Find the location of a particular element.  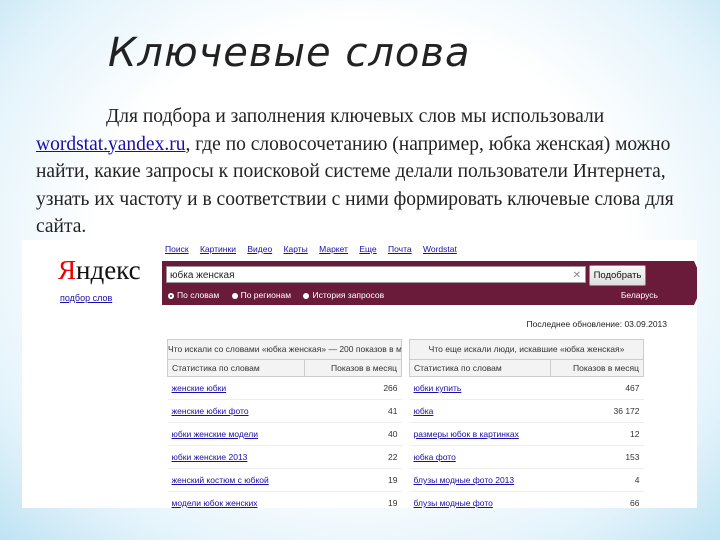

count-cell: 22 is located at coordinates (353, 457).